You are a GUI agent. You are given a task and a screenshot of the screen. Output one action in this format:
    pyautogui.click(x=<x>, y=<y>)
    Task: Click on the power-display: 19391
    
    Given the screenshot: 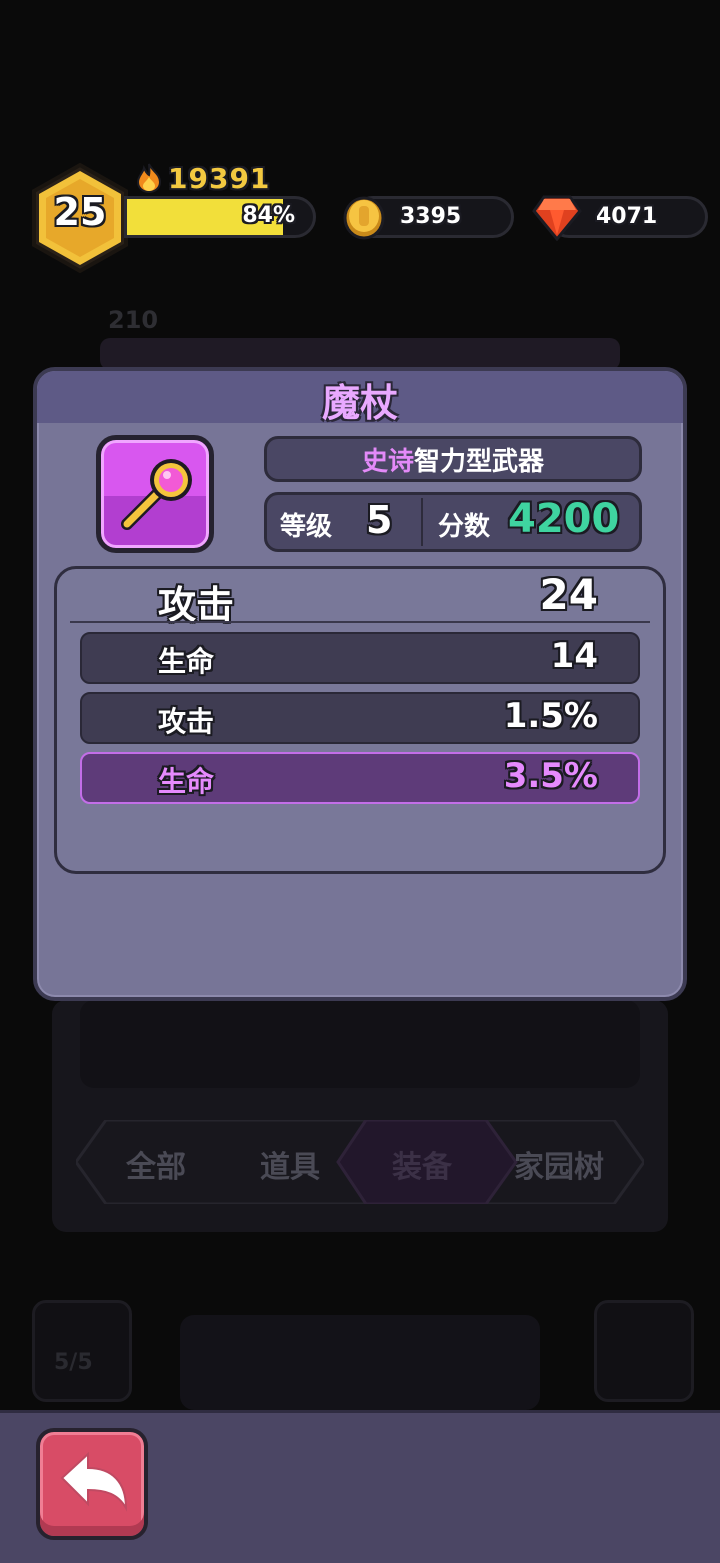 What is the action you would take?
    pyautogui.click(x=203, y=178)
    